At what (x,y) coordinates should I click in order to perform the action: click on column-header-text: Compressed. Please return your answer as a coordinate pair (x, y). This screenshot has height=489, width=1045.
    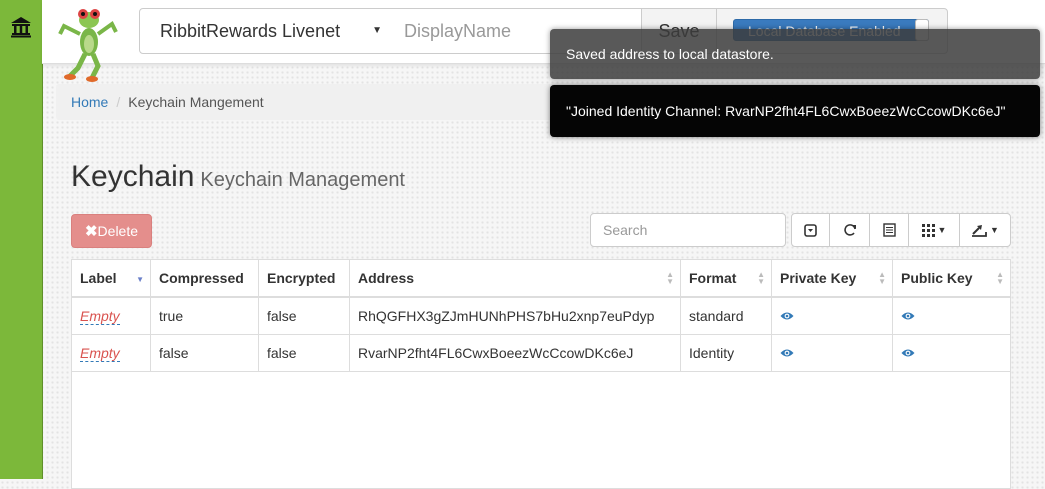
    Looking at the image, I should click on (201, 278).